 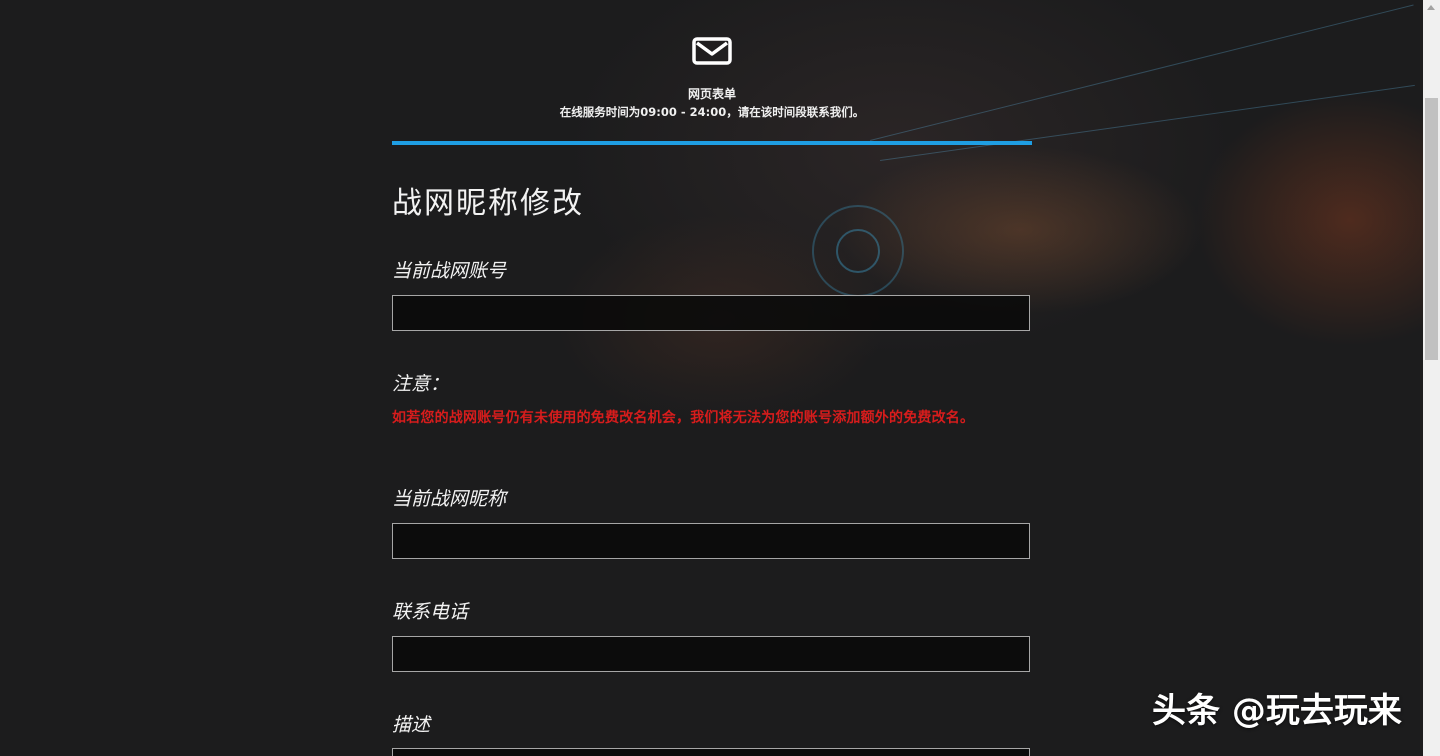 What do you see at coordinates (1431, 229) in the screenshot?
I see `scroll-thumb` at bounding box center [1431, 229].